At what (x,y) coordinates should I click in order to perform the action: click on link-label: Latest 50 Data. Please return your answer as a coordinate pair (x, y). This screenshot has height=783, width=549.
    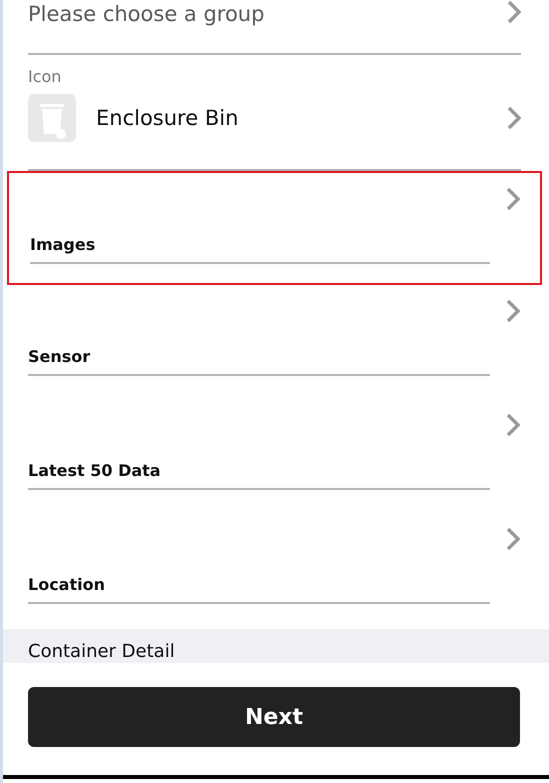
    Looking at the image, I should click on (94, 470).